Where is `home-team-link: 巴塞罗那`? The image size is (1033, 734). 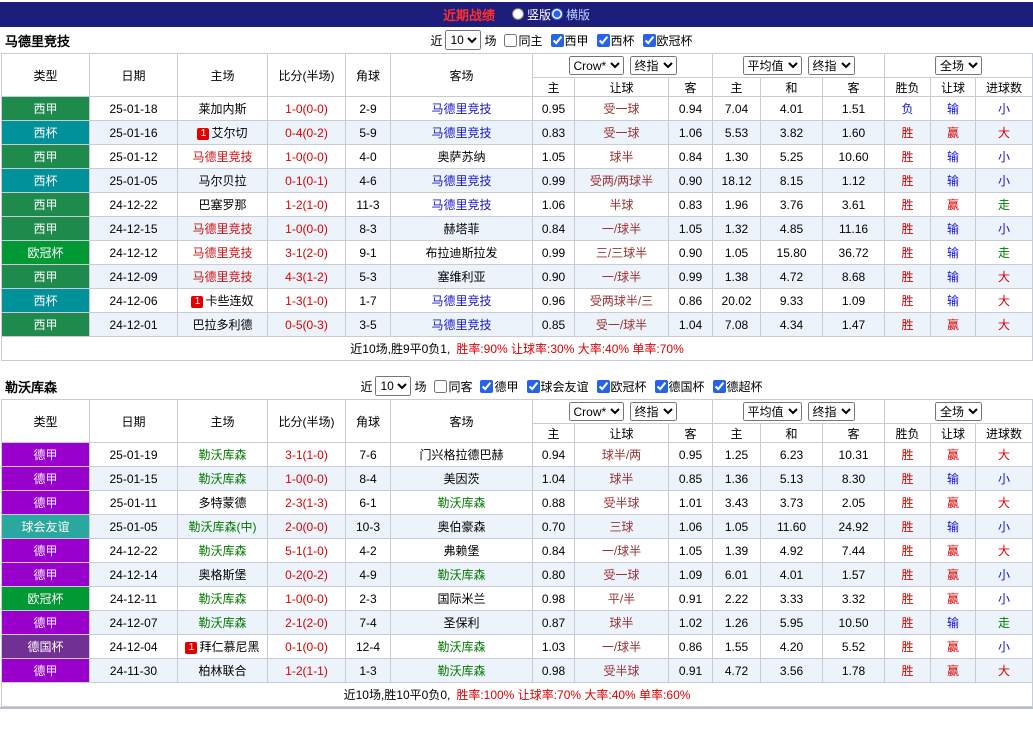 home-team-link: 巴塞罗那 is located at coordinates (222, 205).